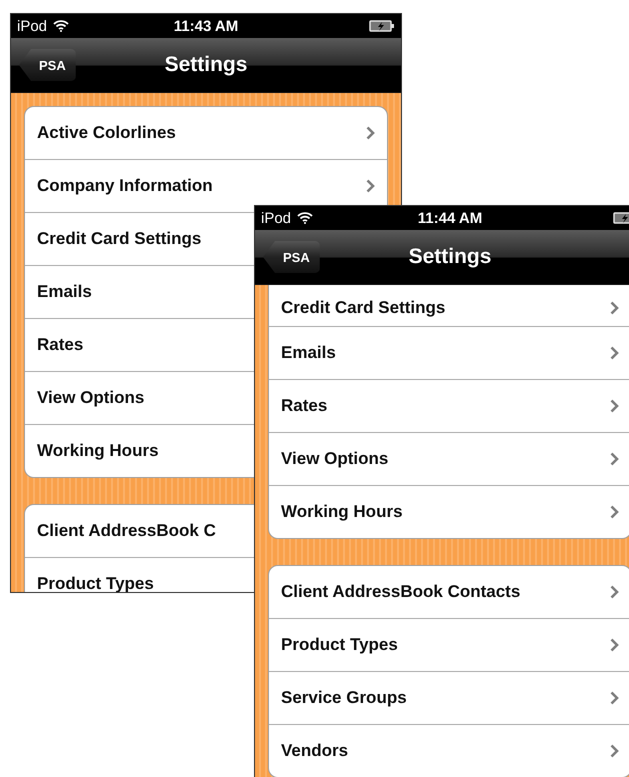 Image resolution: width=629 pixels, height=777 pixels. I want to click on settings-row: View Options, so click(449, 458).